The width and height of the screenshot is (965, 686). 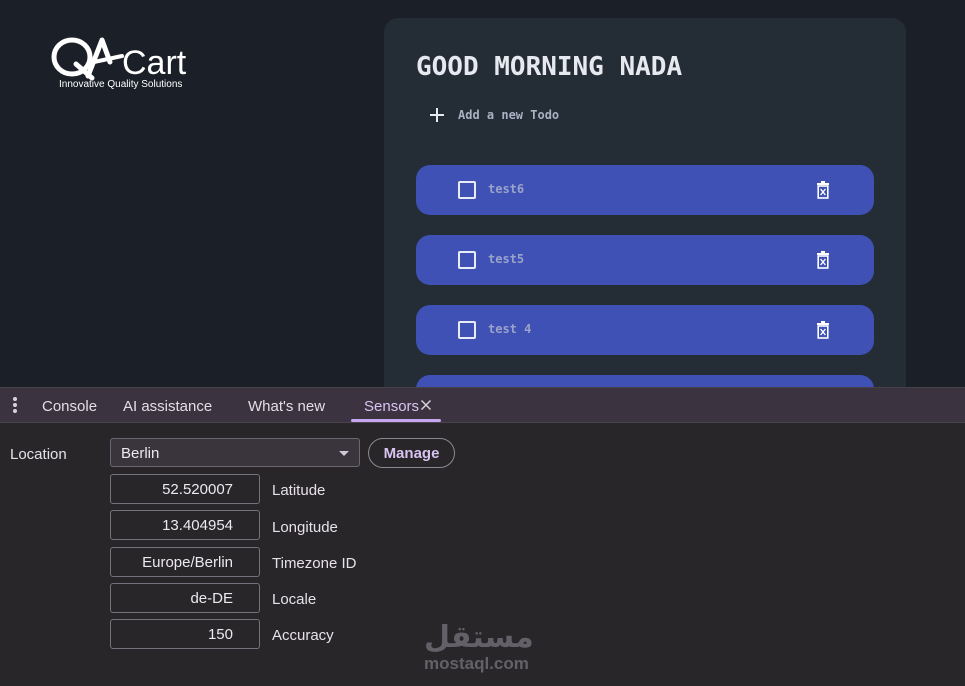 I want to click on mostaql-watermark: مستقل mostaql.com, so click(x=483, y=650).